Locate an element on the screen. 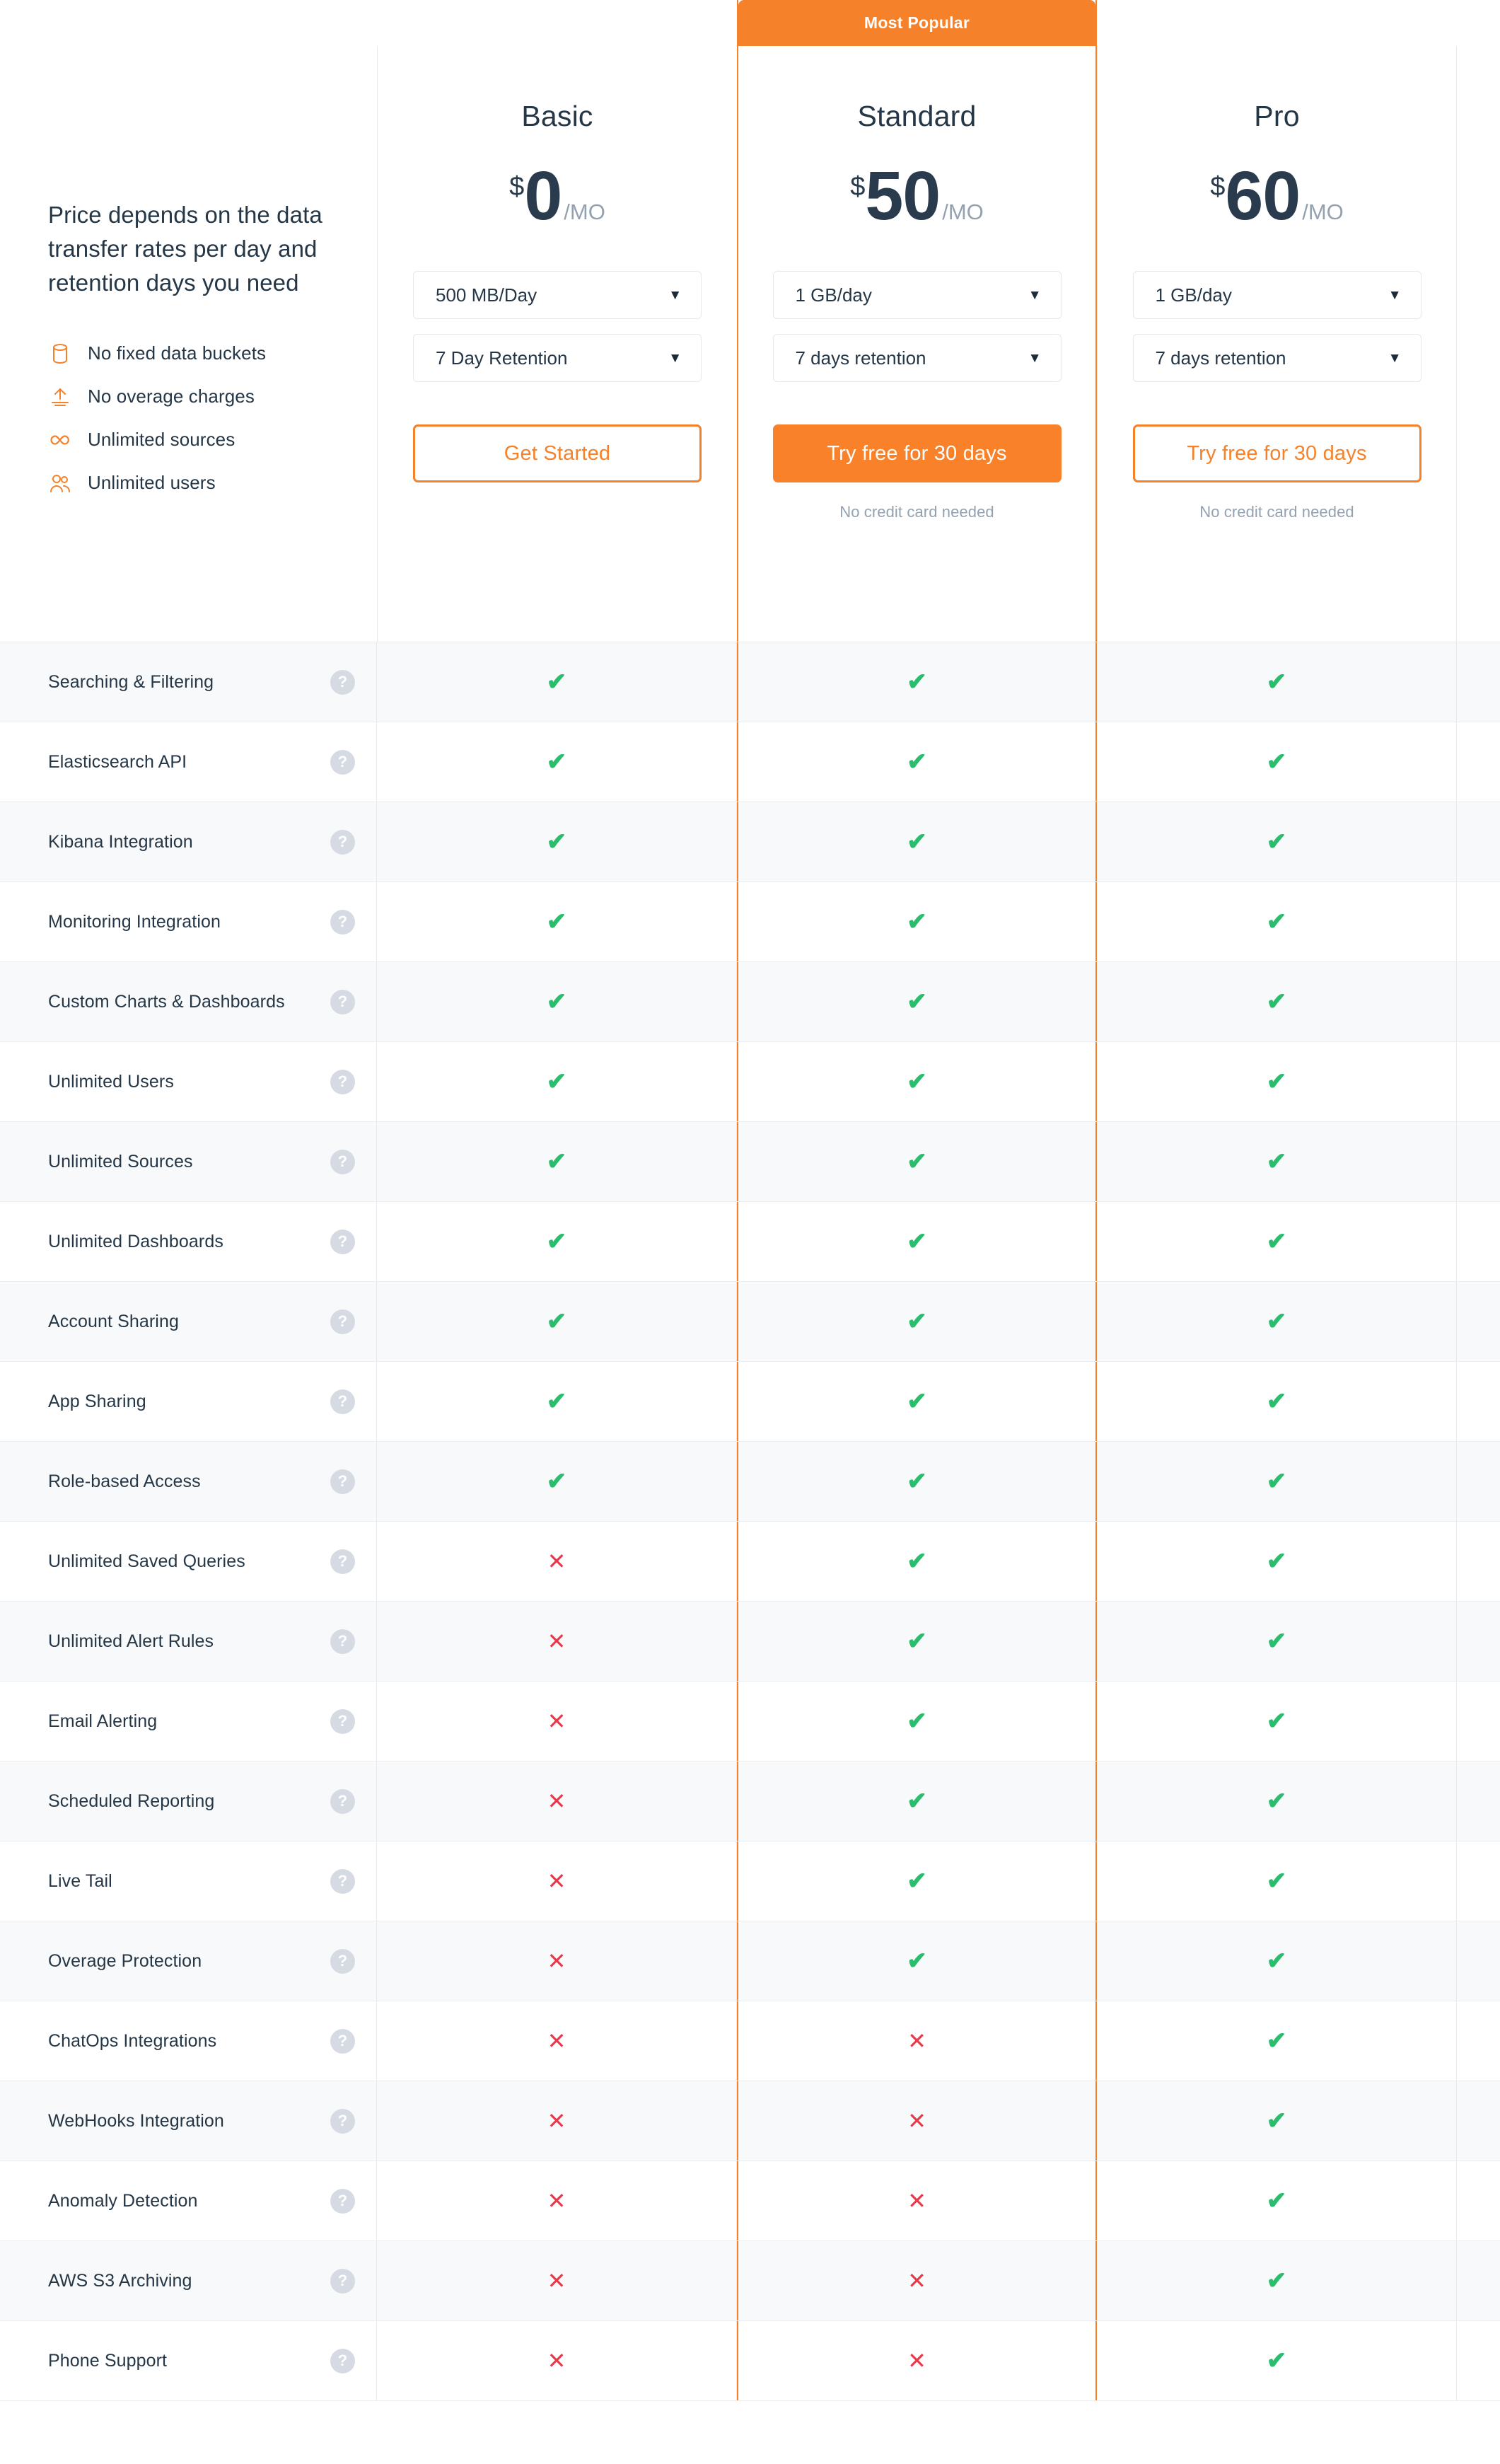 The width and height of the screenshot is (1500, 2464). table-row: Unlimited Dashboards? ✔ ✔ ✔ is located at coordinates (750, 1242).